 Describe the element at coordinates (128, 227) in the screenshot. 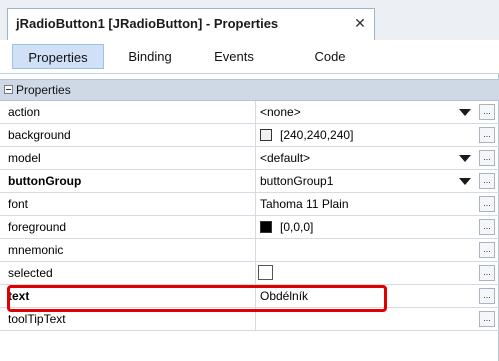

I see `property-name: foreground` at that location.